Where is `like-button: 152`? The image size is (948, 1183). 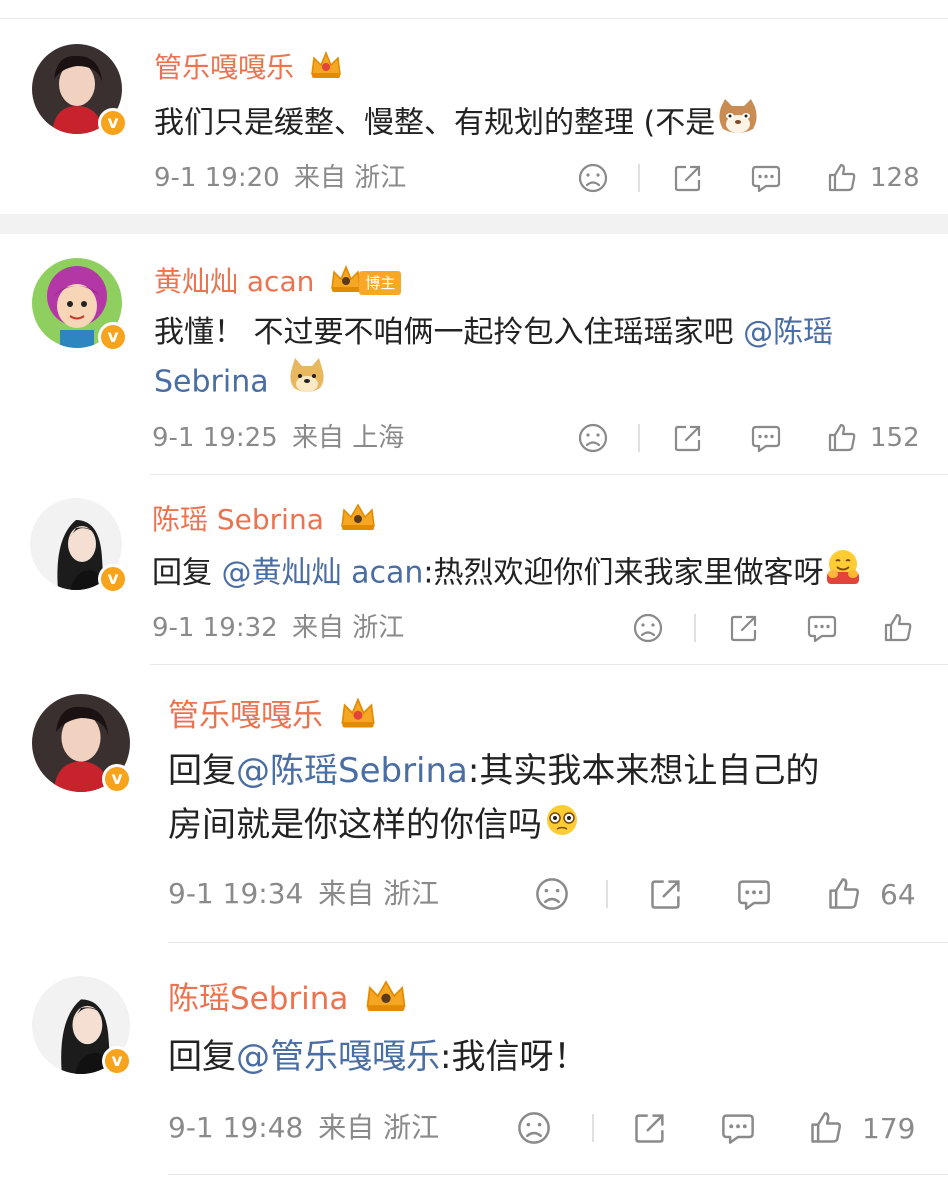 like-button: 152 is located at coordinates (873, 438).